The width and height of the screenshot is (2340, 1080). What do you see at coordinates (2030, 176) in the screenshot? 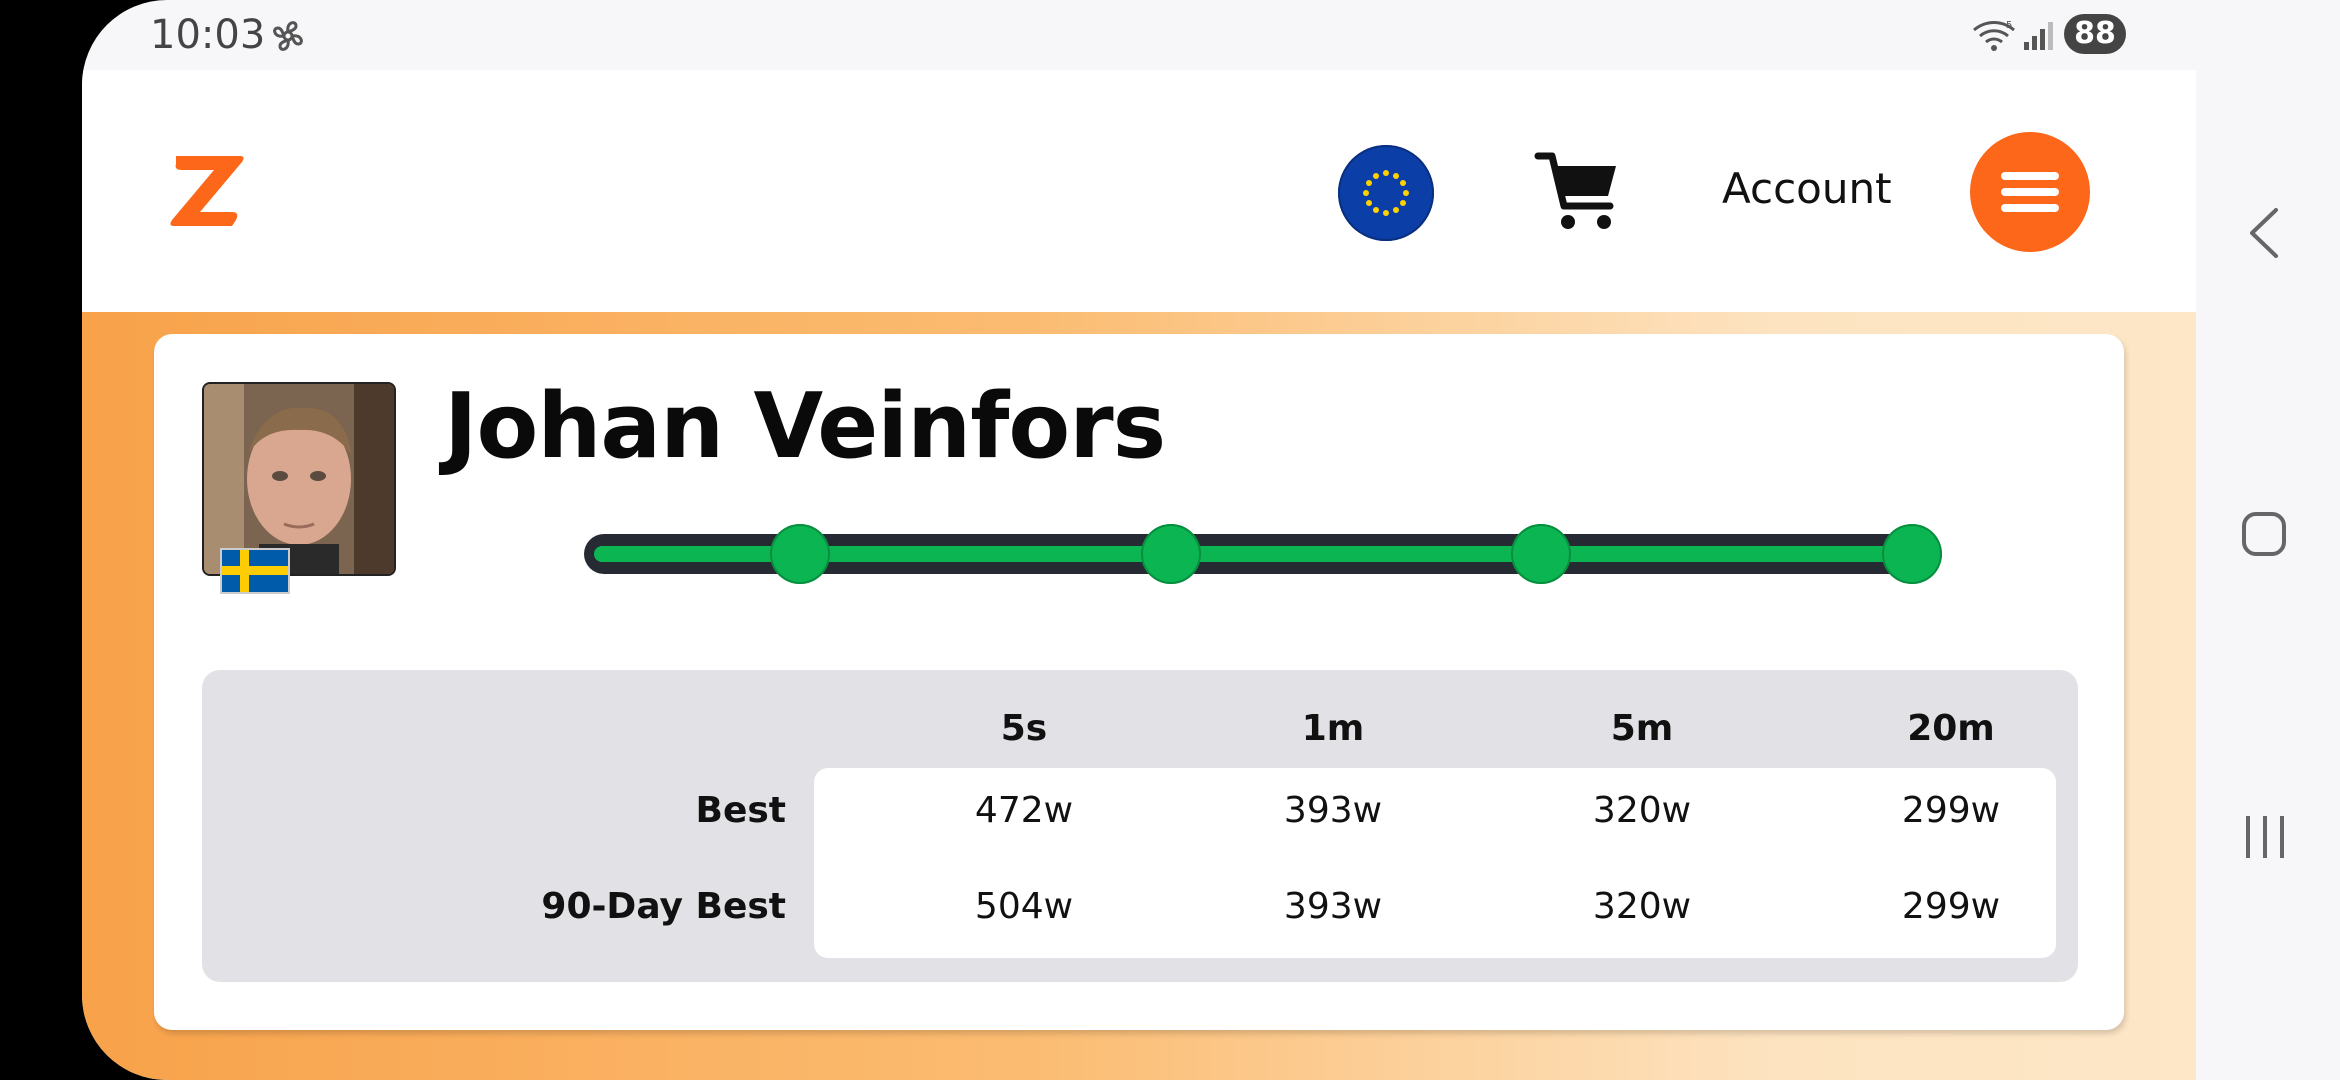
I see `hamburger-menu-icon` at bounding box center [2030, 176].